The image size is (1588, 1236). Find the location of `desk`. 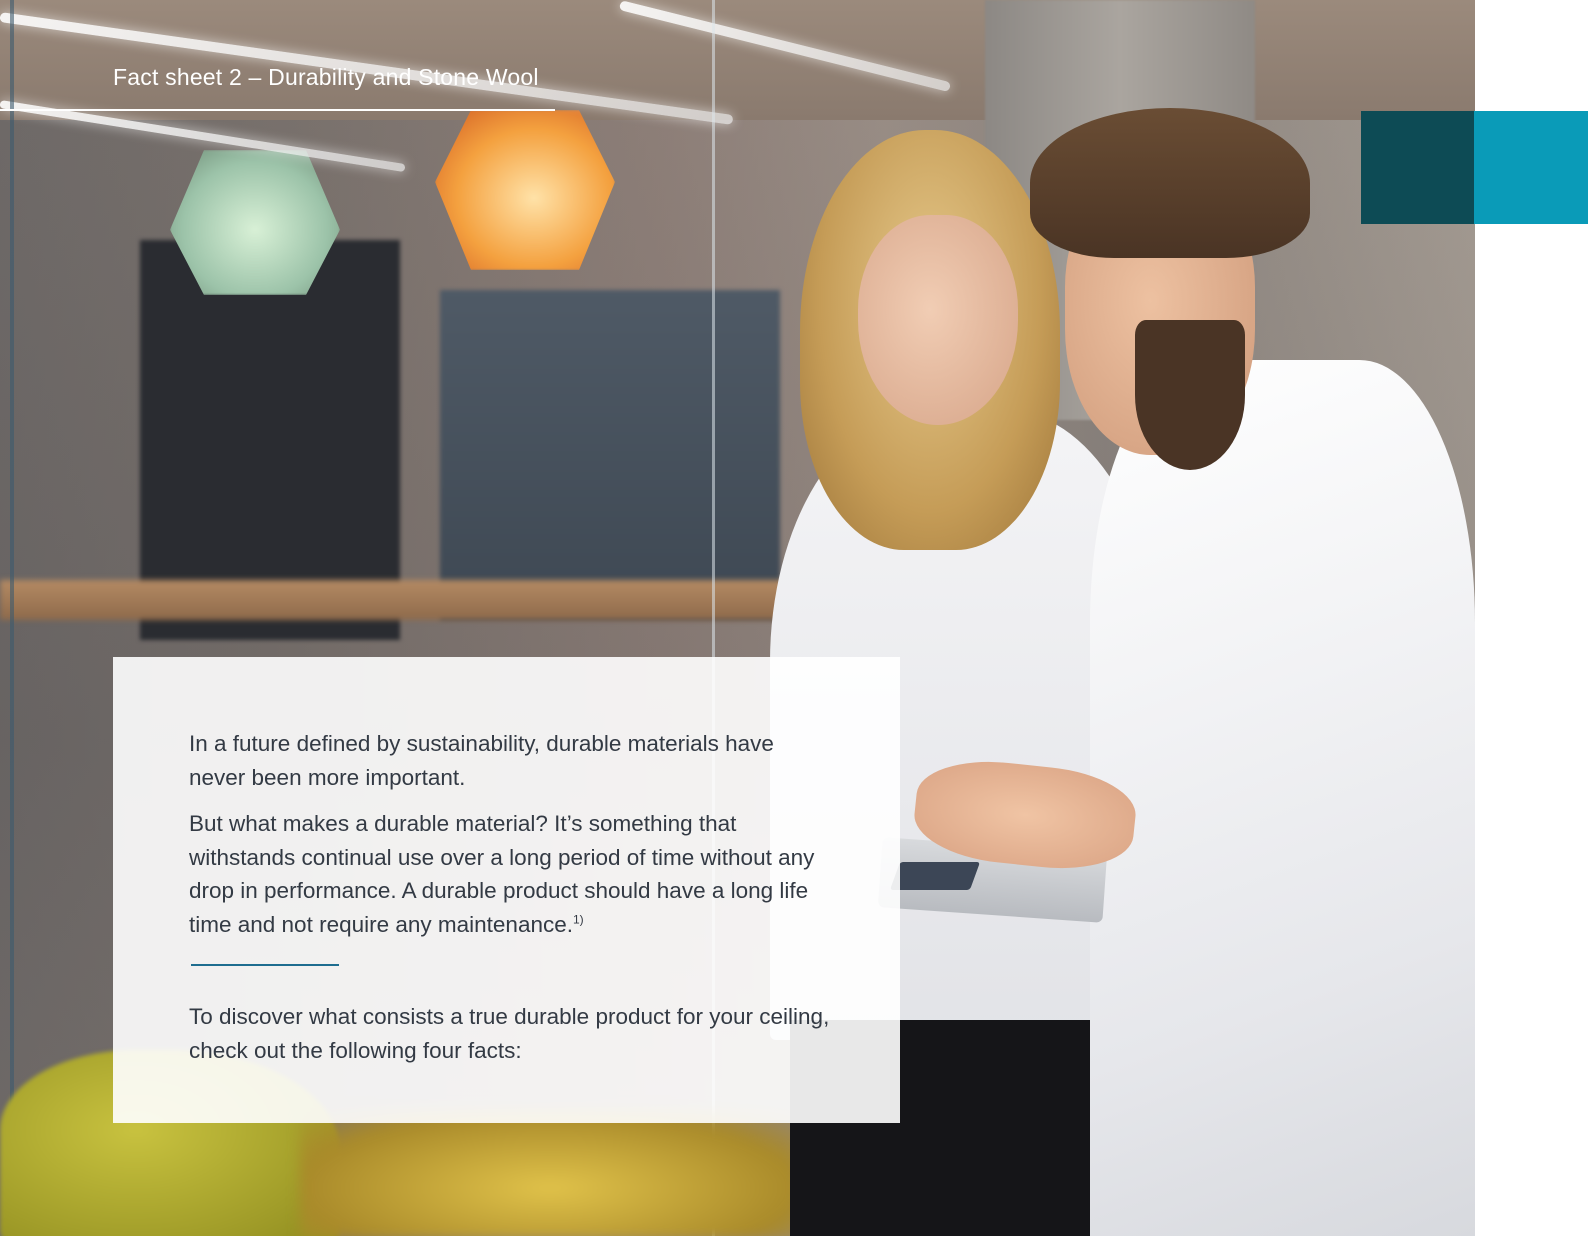

desk is located at coordinates (400, 600).